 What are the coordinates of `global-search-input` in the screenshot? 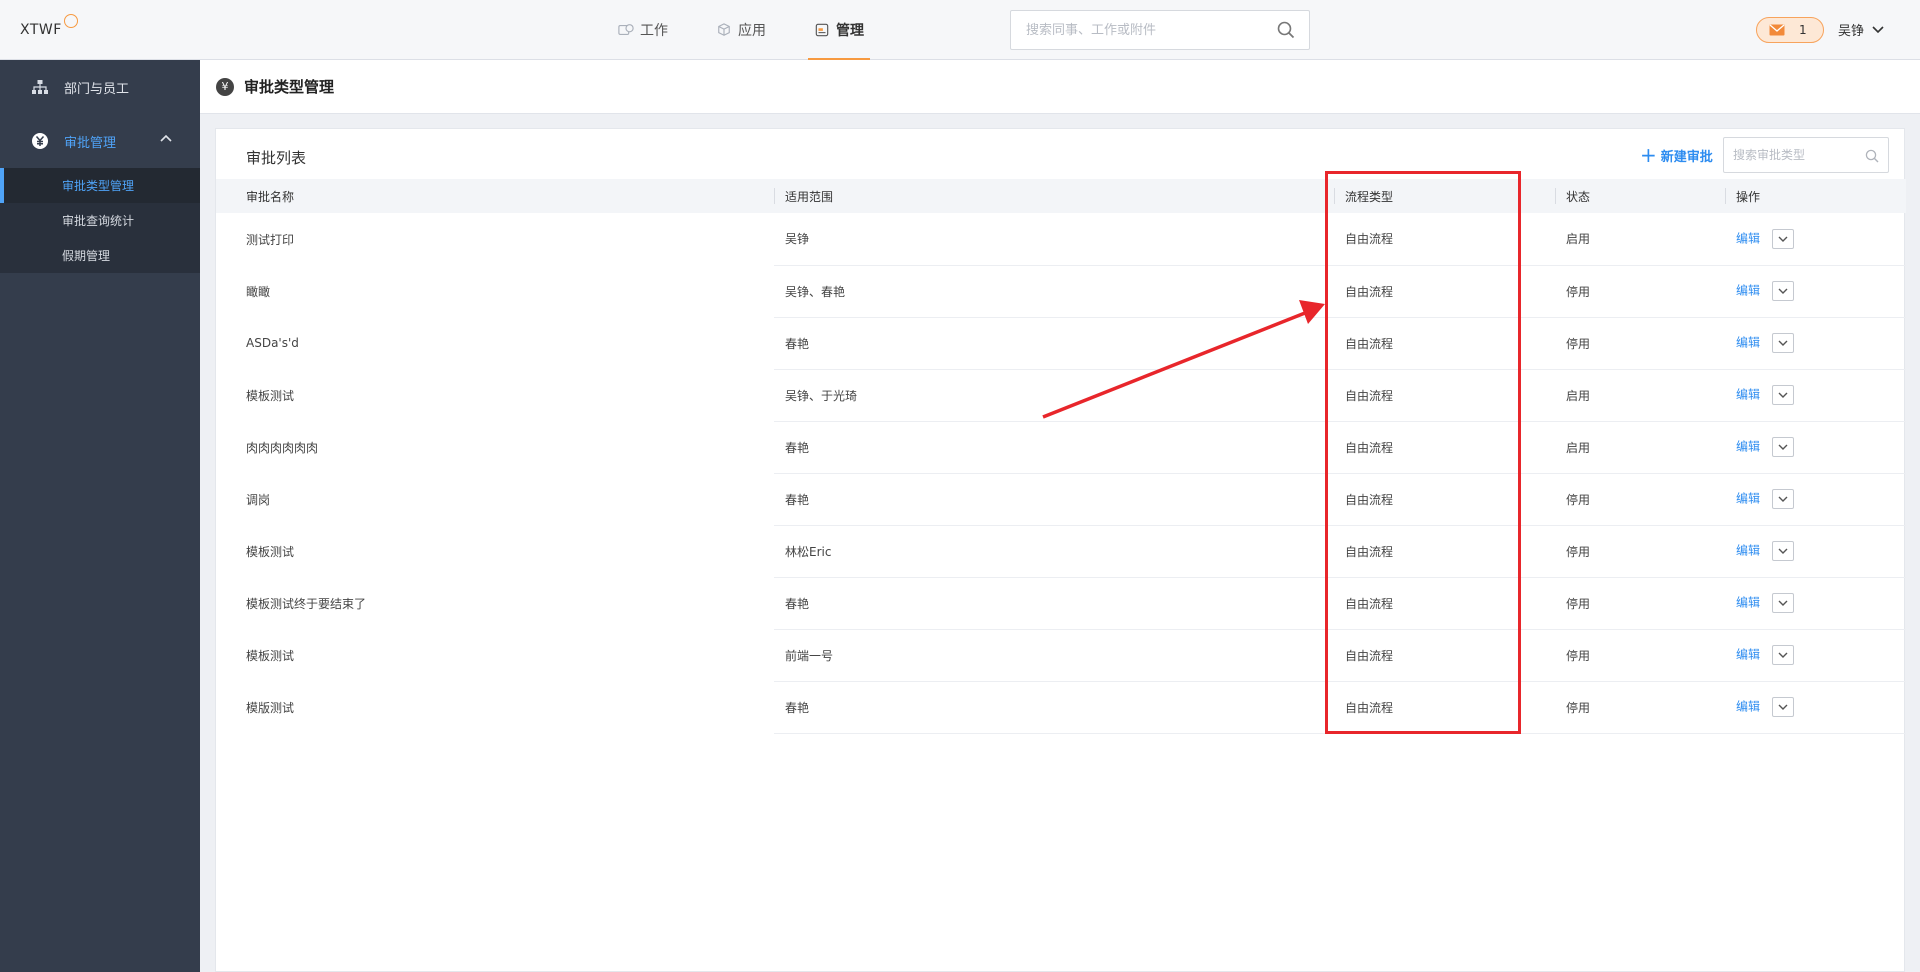 It's located at (1136, 30).